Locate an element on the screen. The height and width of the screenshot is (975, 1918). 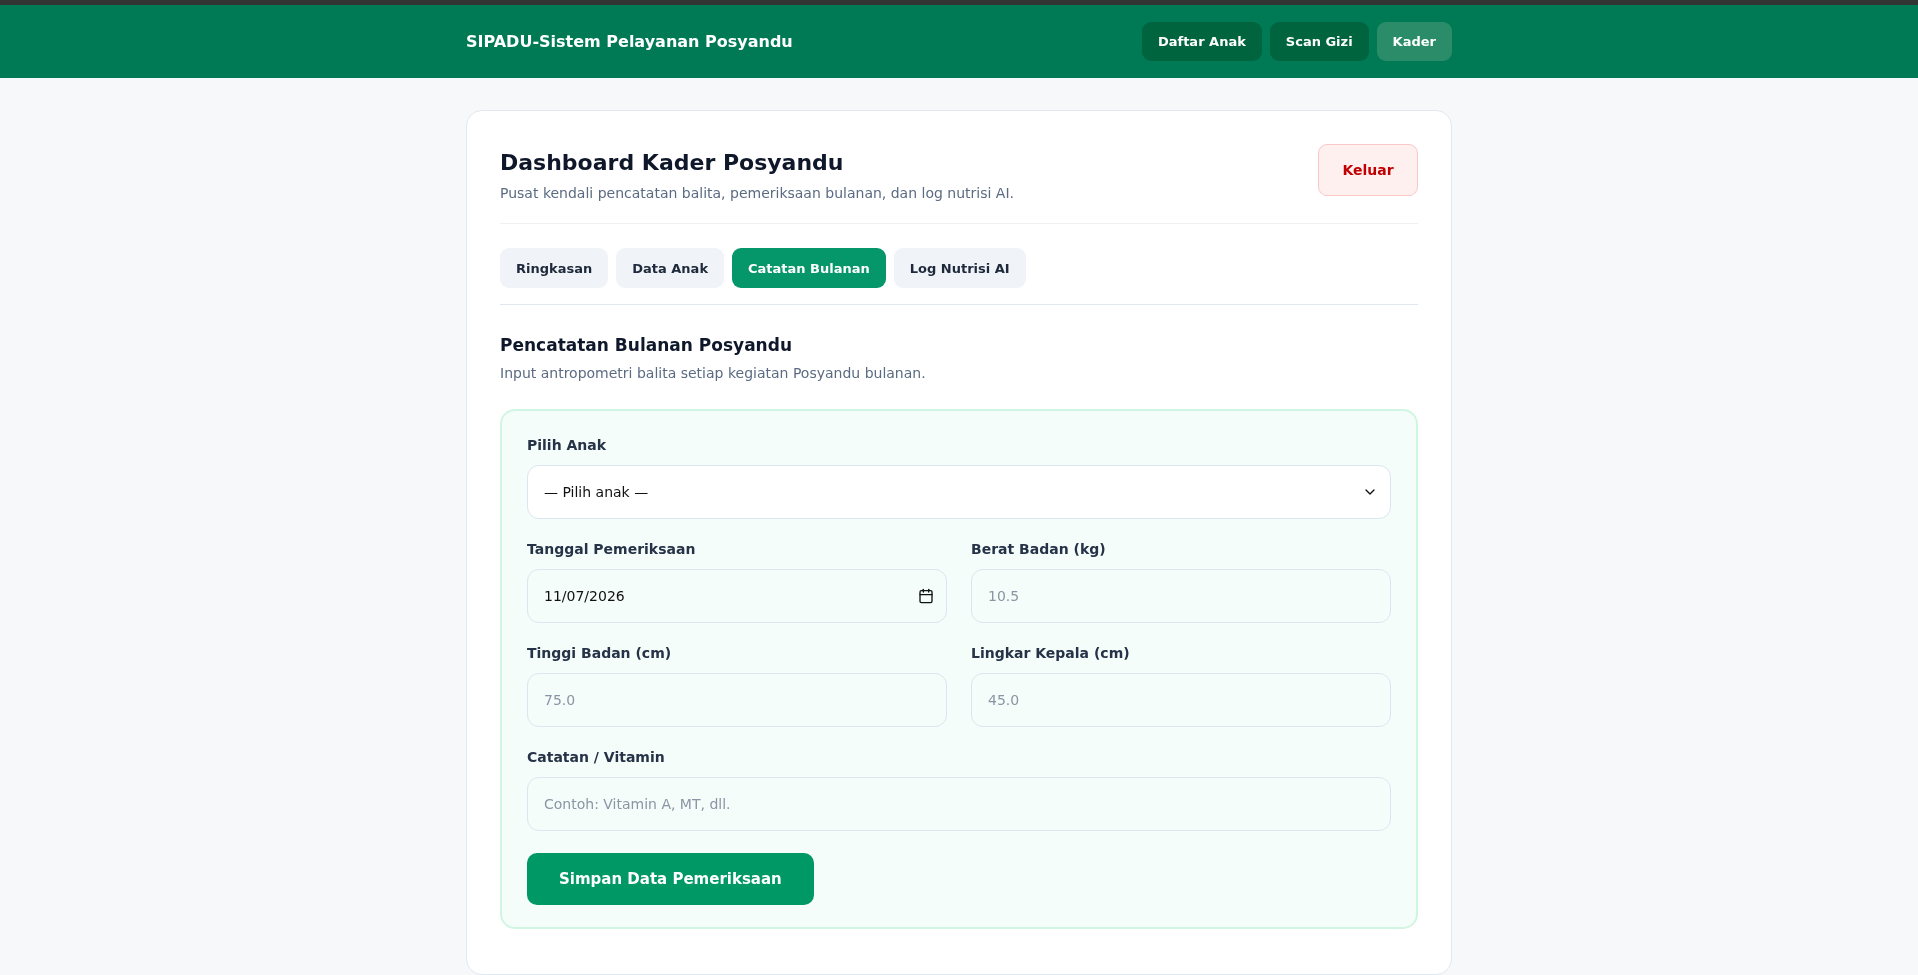
child-select: — Pilih anak — is located at coordinates (959, 492).